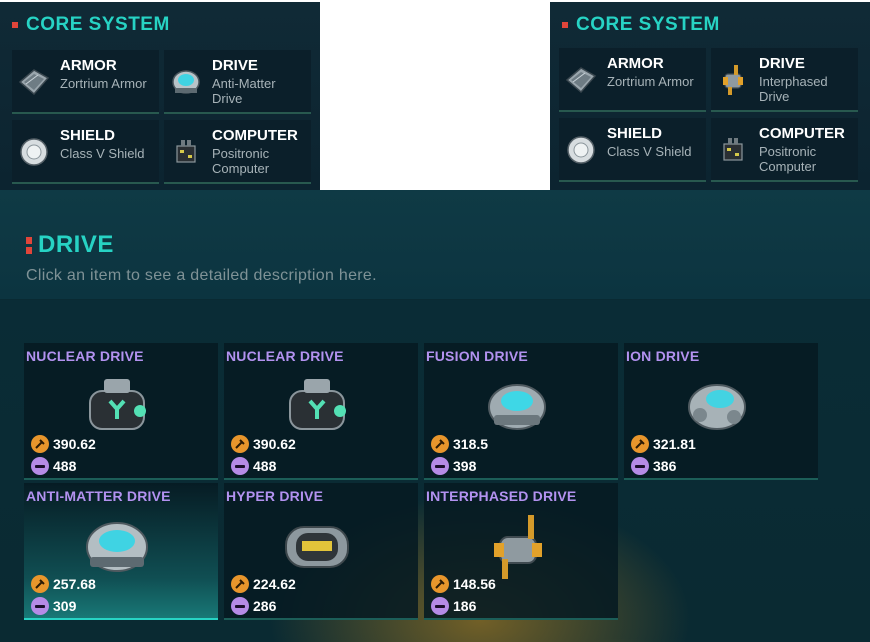 The image size is (870, 642). Describe the element at coordinates (98, 496) in the screenshot. I see `drive-card-name: ANTI-MATTER DRIVE` at that location.